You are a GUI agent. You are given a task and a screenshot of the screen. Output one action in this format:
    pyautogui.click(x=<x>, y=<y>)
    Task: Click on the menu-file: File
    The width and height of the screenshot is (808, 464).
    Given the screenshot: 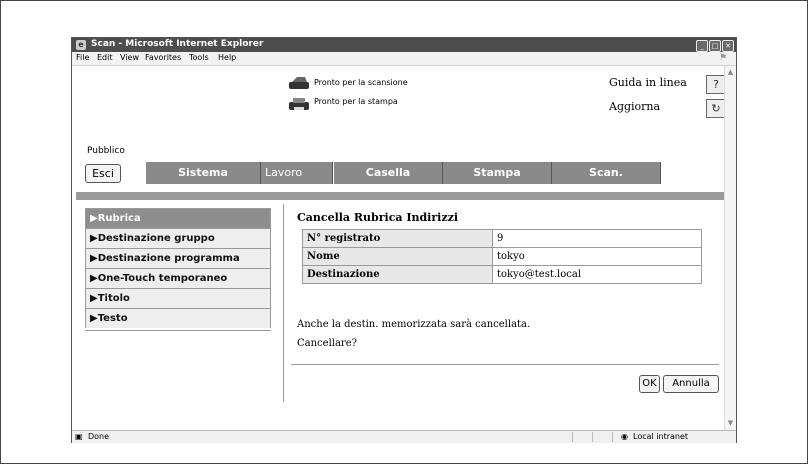 What is the action you would take?
    pyautogui.click(x=82, y=57)
    